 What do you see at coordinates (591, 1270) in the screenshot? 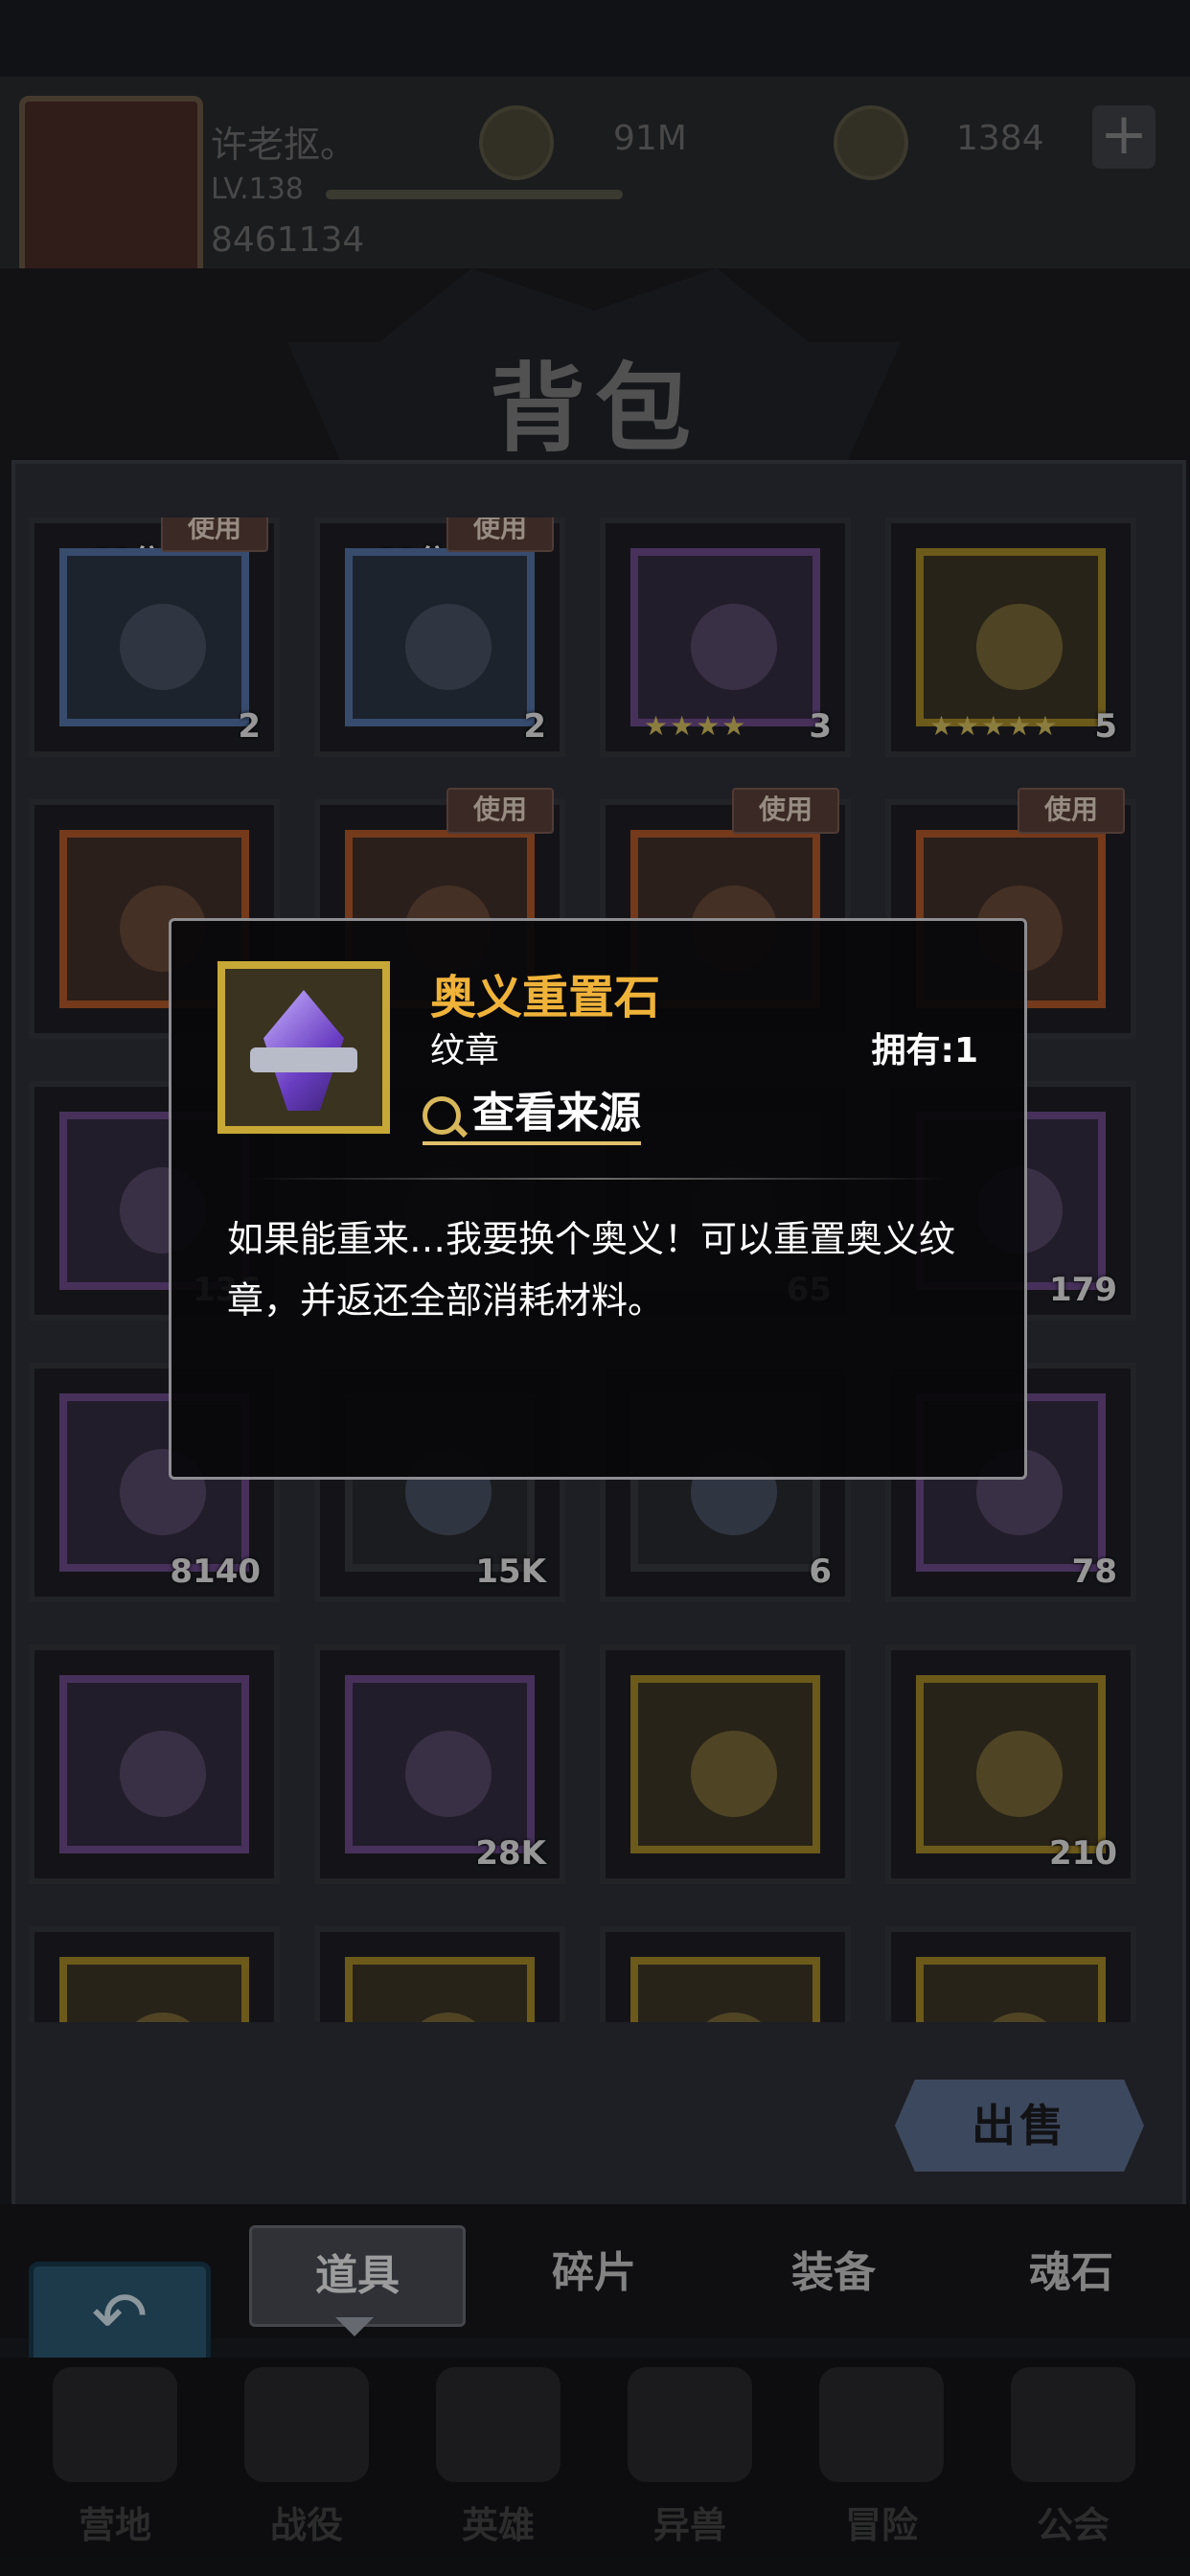
I see `item-description: 如果能重来…我要换个奥义！可以重置奥义纹章，并返还全部消耗材料。` at bounding box center [591, 1270].